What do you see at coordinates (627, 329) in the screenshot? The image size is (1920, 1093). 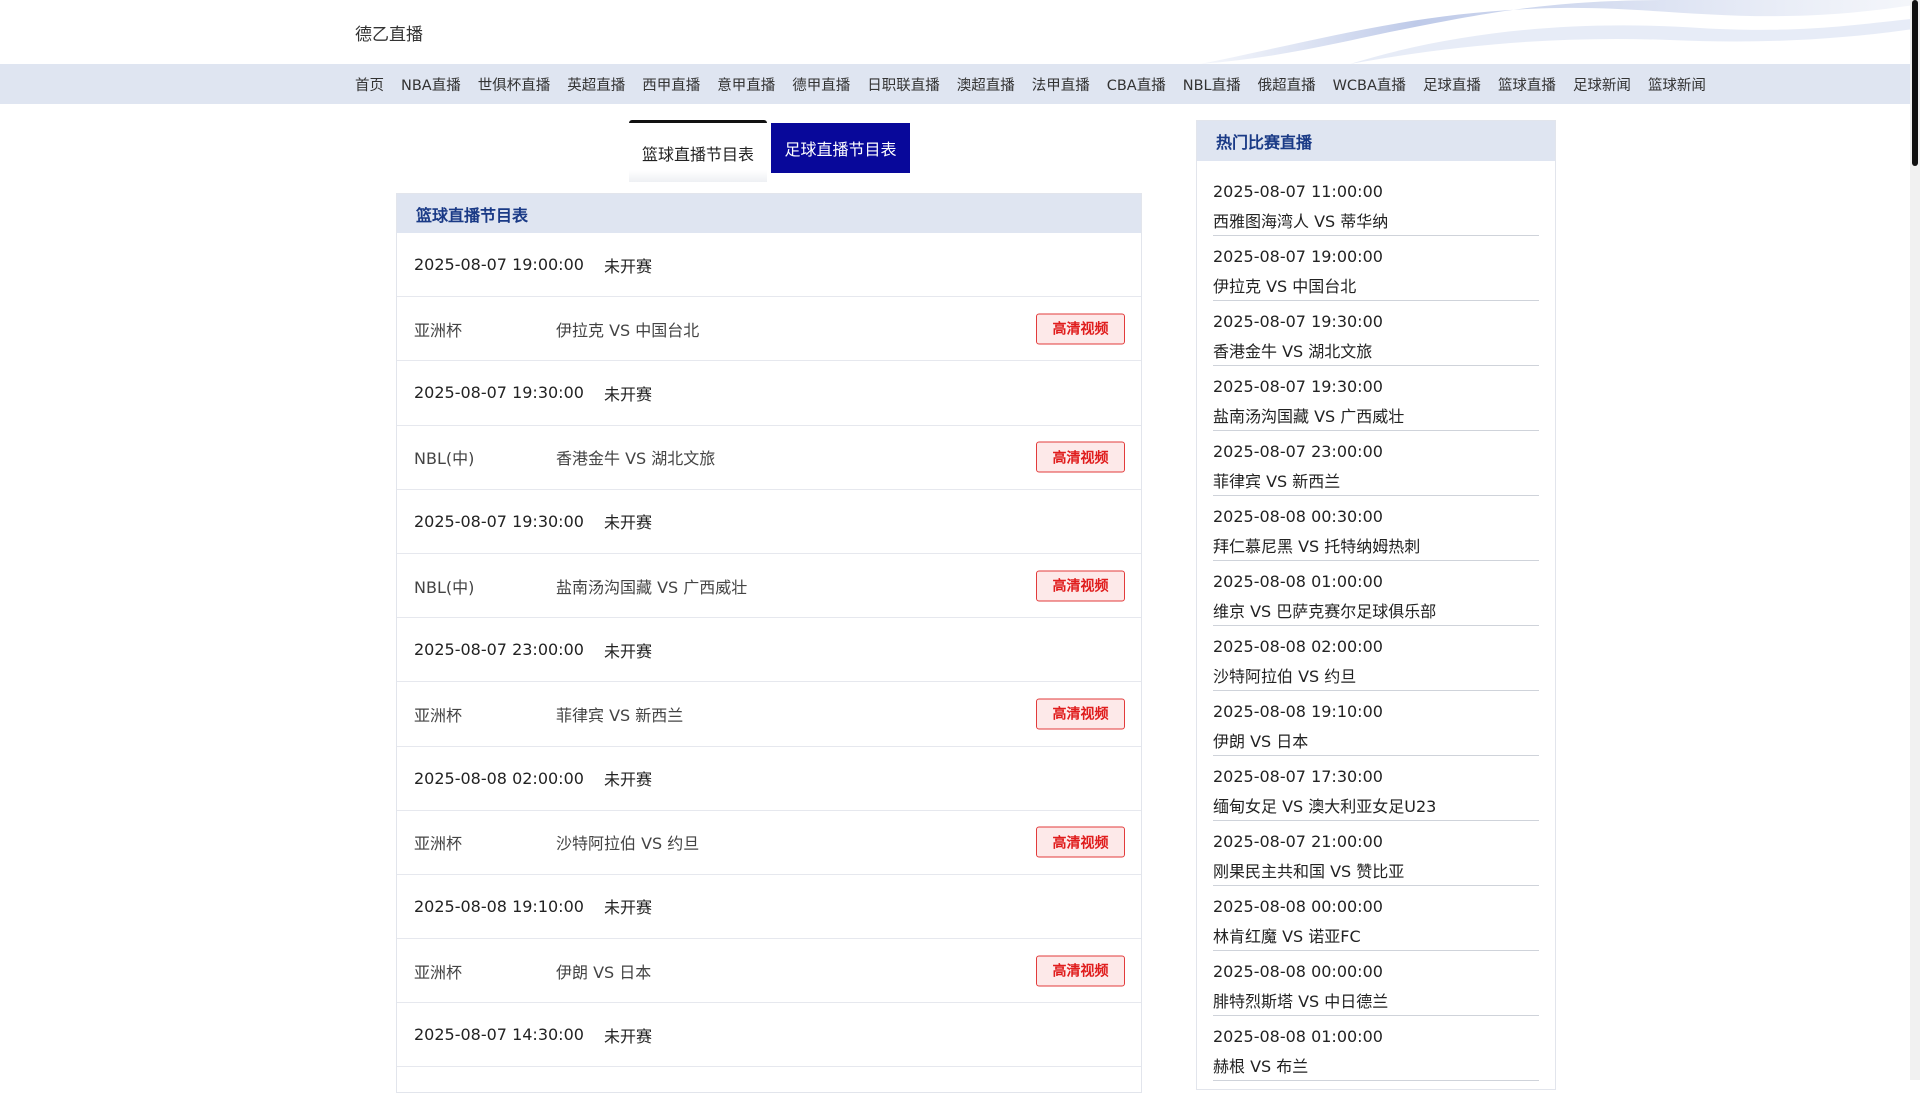 I see `game-match: 伊拉克 VS 中国台北` at bounding box center [627, 329].